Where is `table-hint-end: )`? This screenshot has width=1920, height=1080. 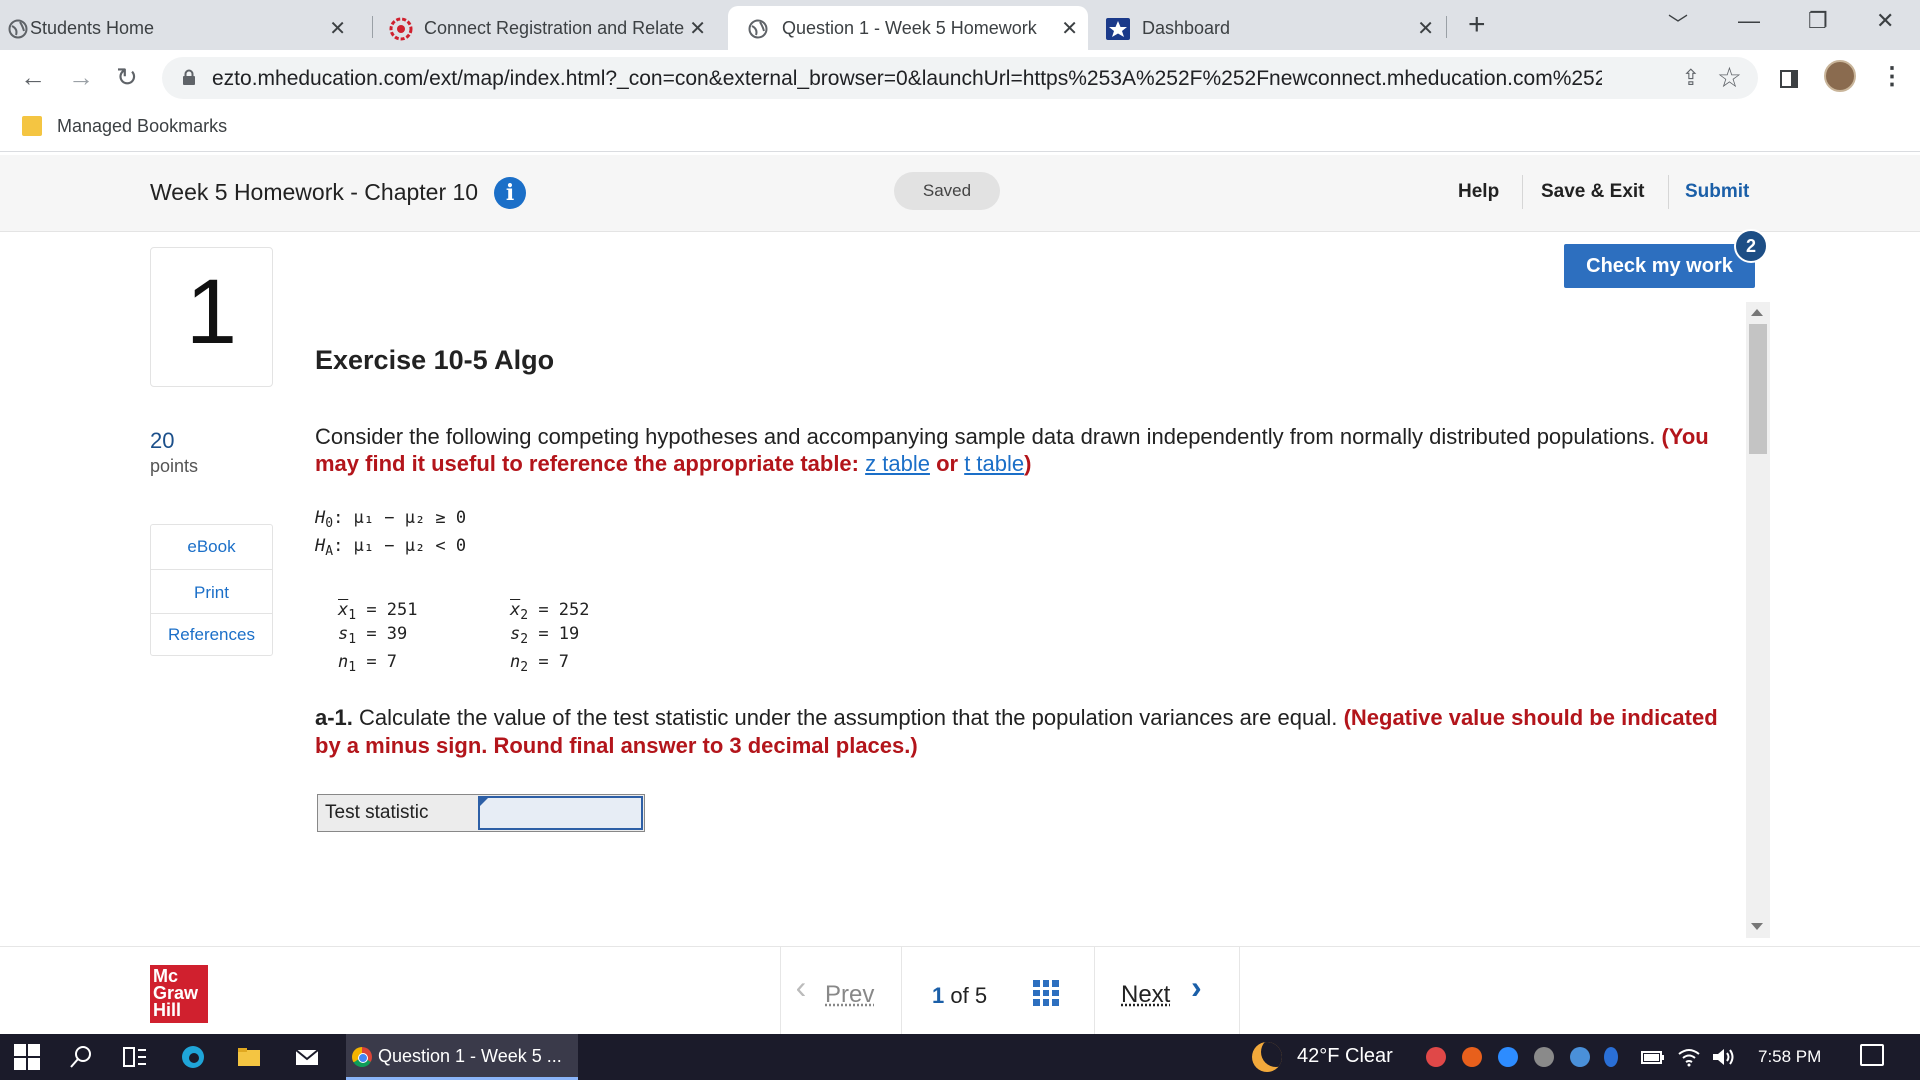
table-hint-end: ) is located at coordinates (1028, 463).